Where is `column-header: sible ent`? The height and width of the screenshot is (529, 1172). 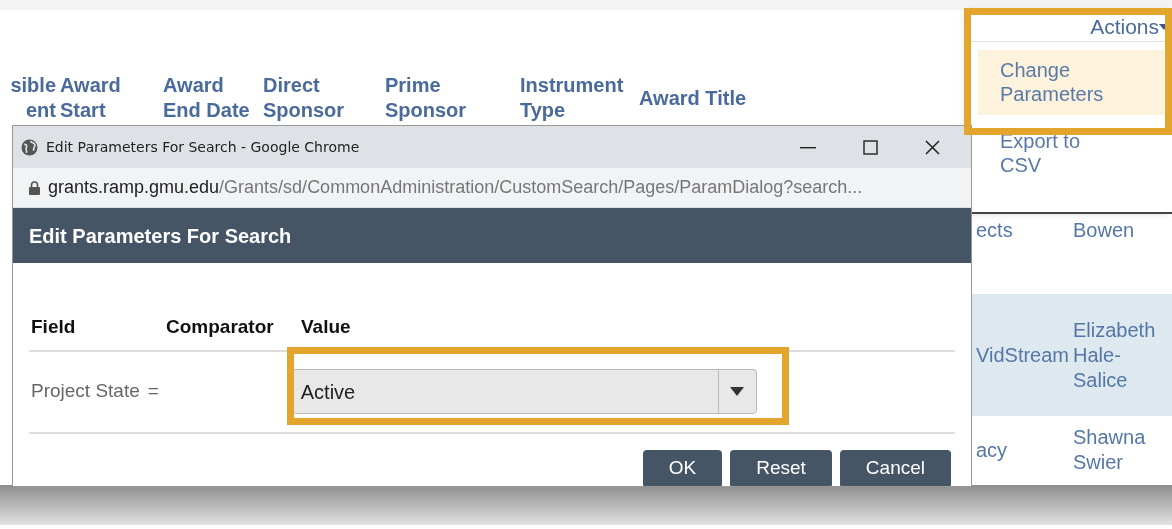
column-header: sible ent is located at coordinates (33, 98).